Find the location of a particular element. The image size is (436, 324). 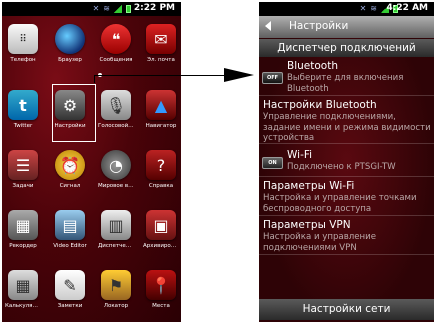

bluetooth-toggle: OFF is located at coordinates (272, 78).